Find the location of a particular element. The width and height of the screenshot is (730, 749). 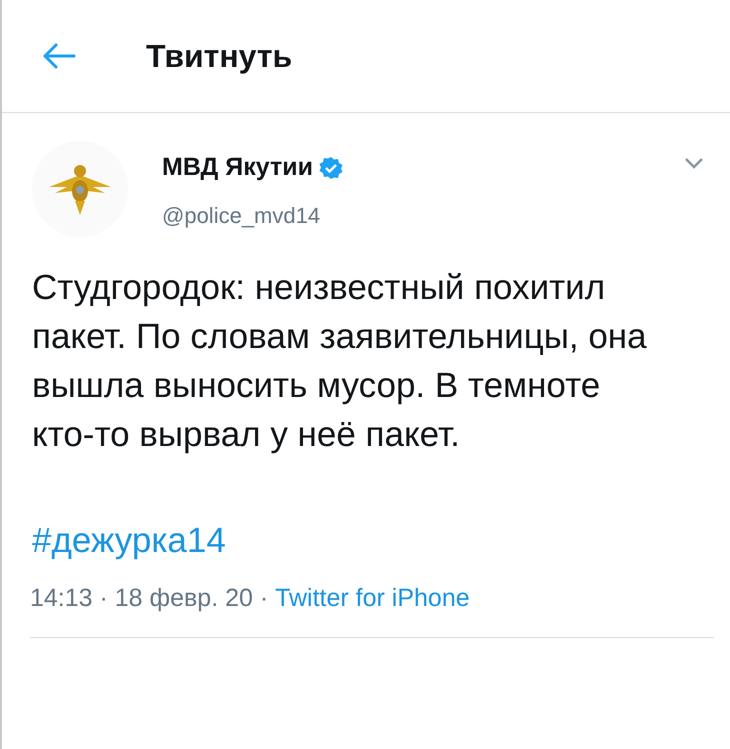

page-title: Твитнуть is located at coordinates (219, 56).